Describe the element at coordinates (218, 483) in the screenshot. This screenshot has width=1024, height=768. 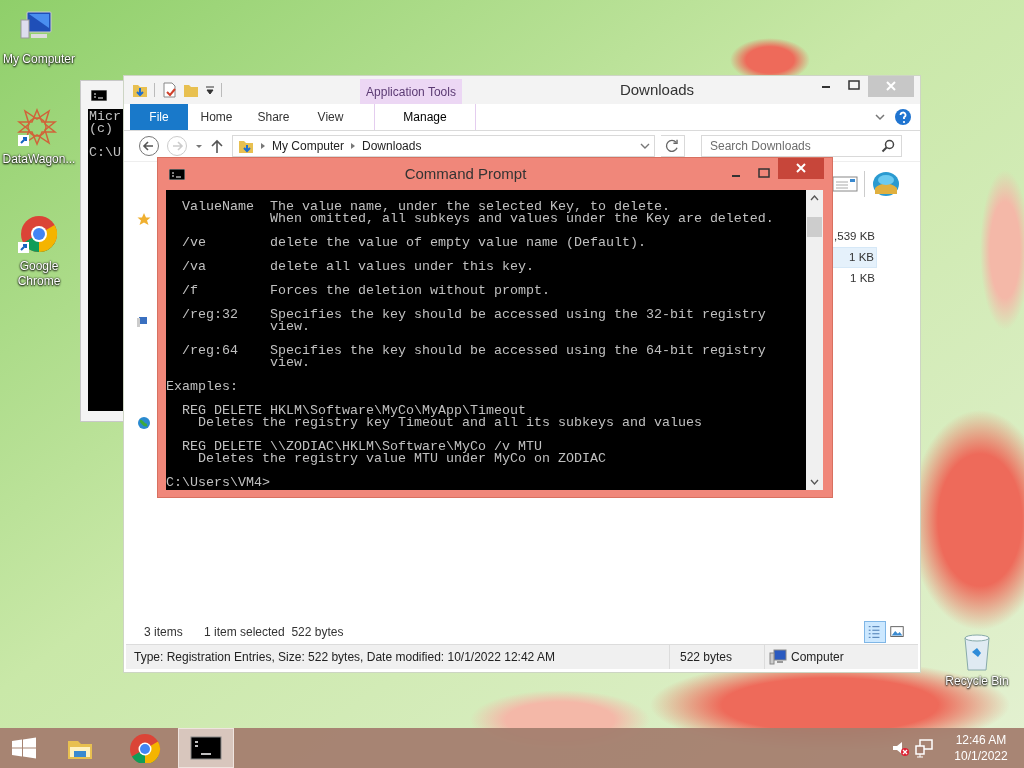
I see `console-line: C:\Users\VM4>` at that location.